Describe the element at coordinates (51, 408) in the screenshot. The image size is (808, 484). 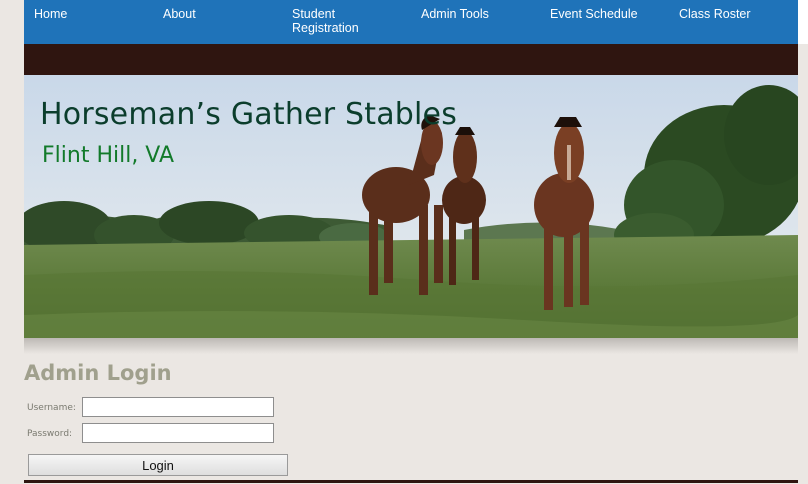
I see `username-label: Username:` at that location.